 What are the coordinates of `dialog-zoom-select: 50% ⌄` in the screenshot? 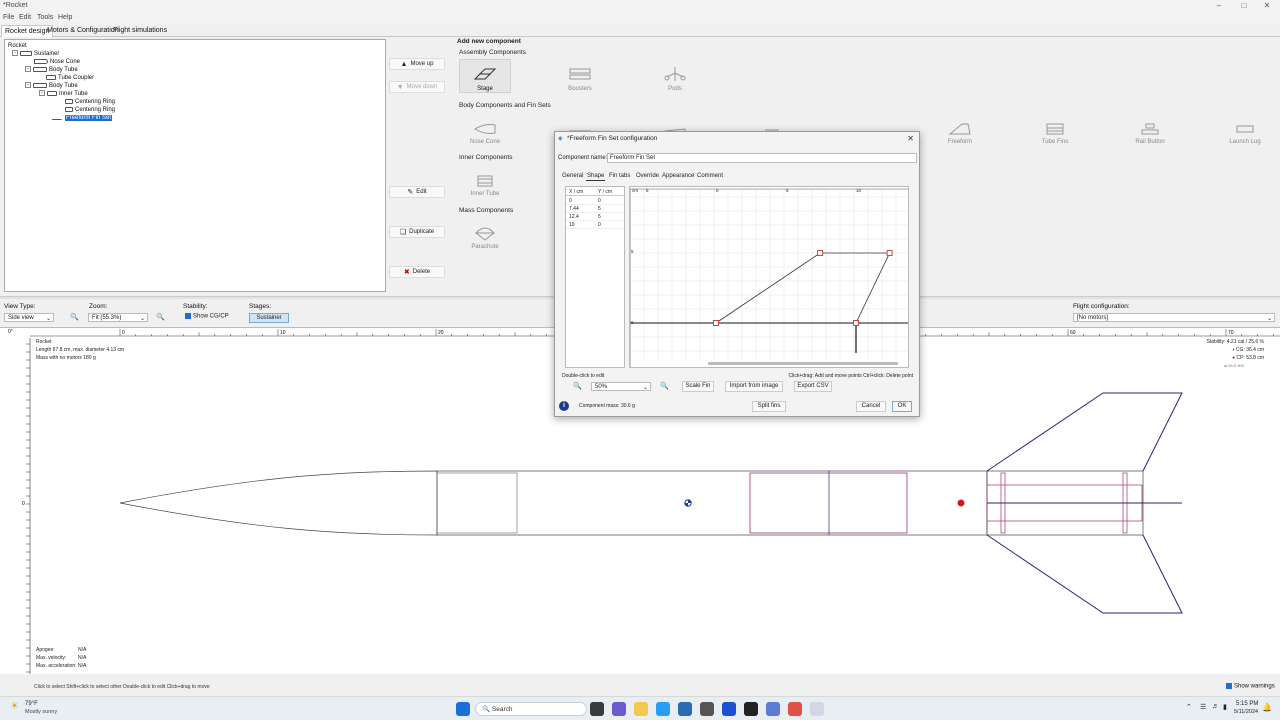 It's located at (621, 386).